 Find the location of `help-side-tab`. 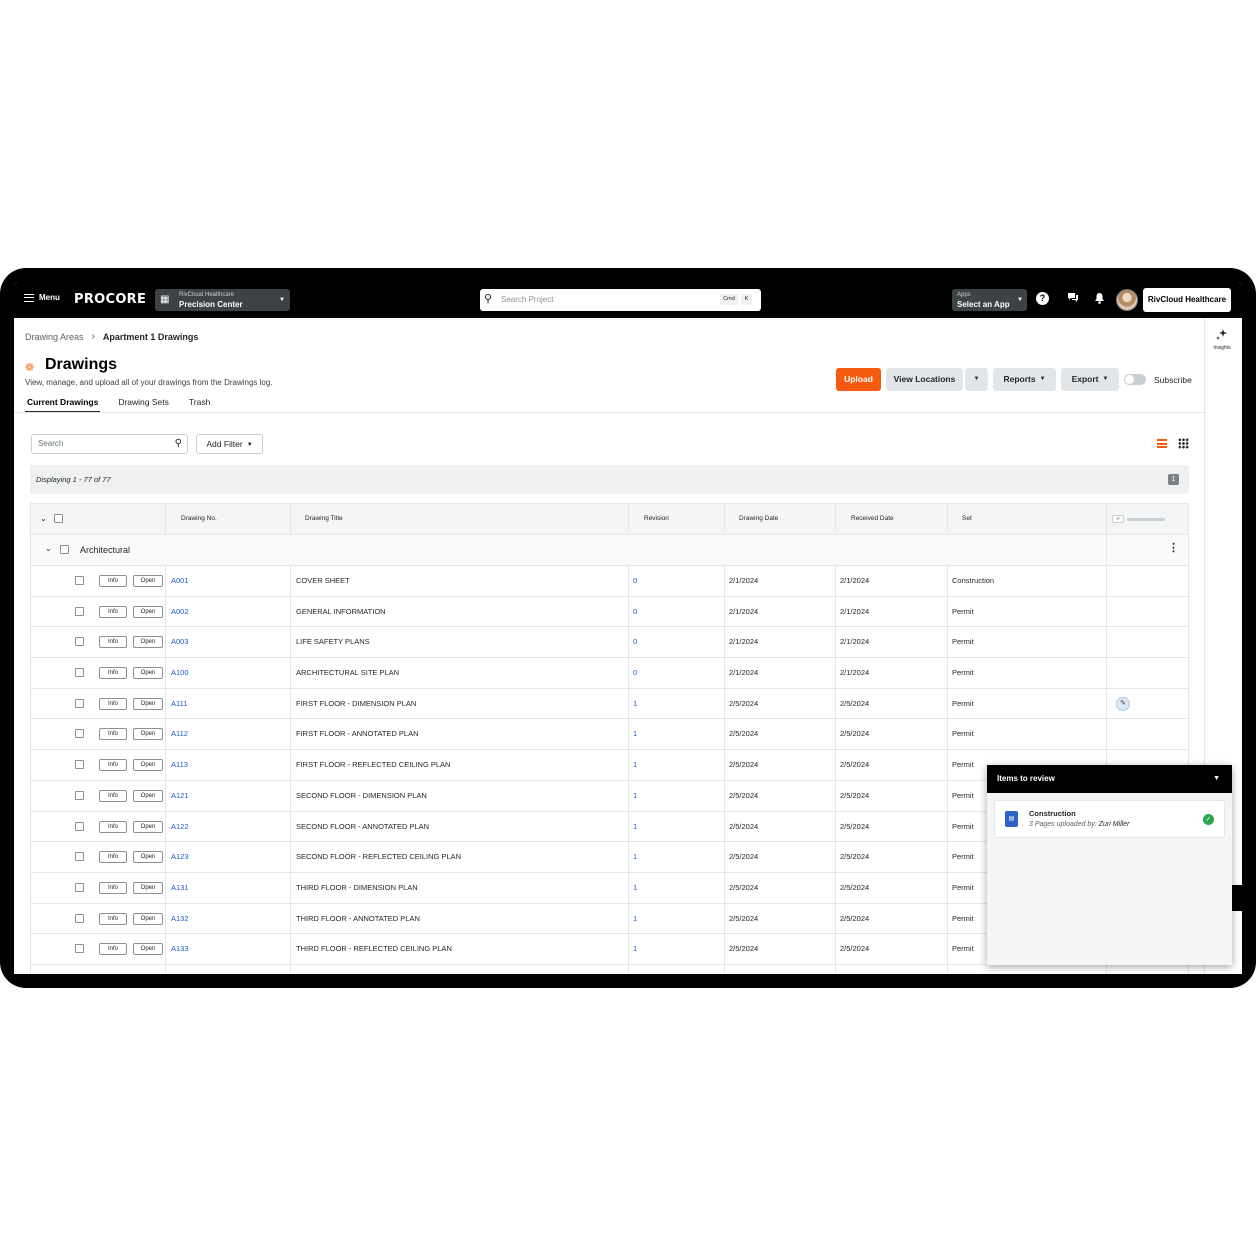

help-side-tab is located at coordinates (1237, 898).